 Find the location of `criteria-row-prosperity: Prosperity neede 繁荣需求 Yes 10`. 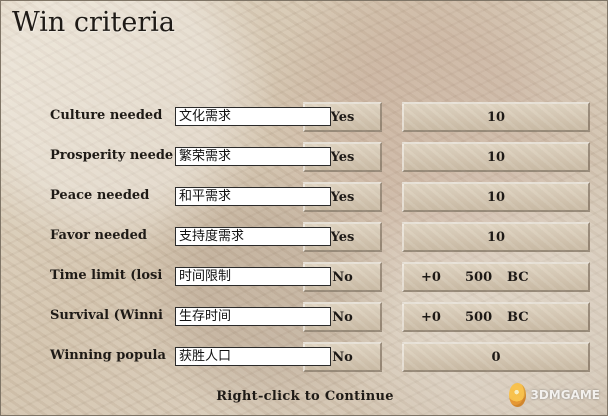

criteria-row-prosperity: Prosperity neede 繁荣需求 Yes 10 is located at coordinates (304, 162).